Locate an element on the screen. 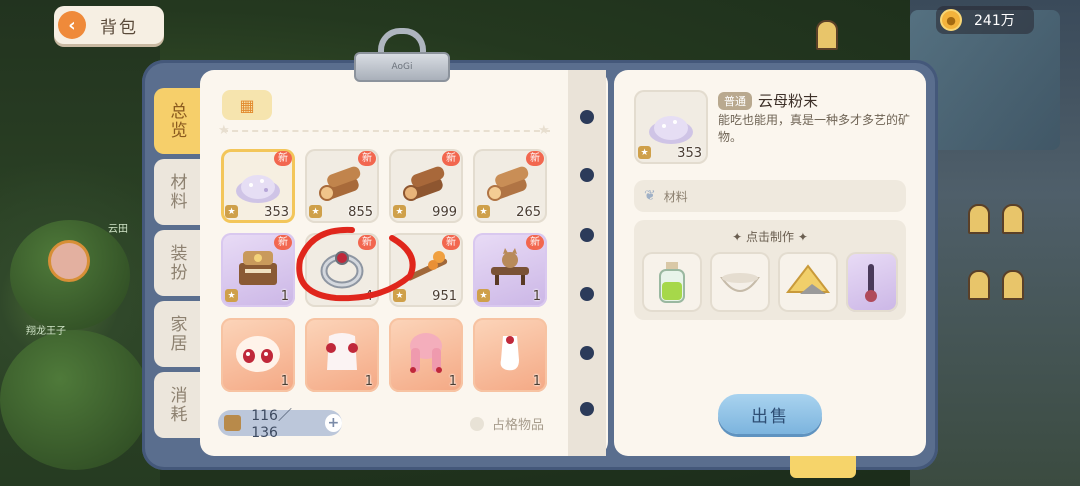  capacity-indicator: 116／136 + is located at coordinates (280, 424).